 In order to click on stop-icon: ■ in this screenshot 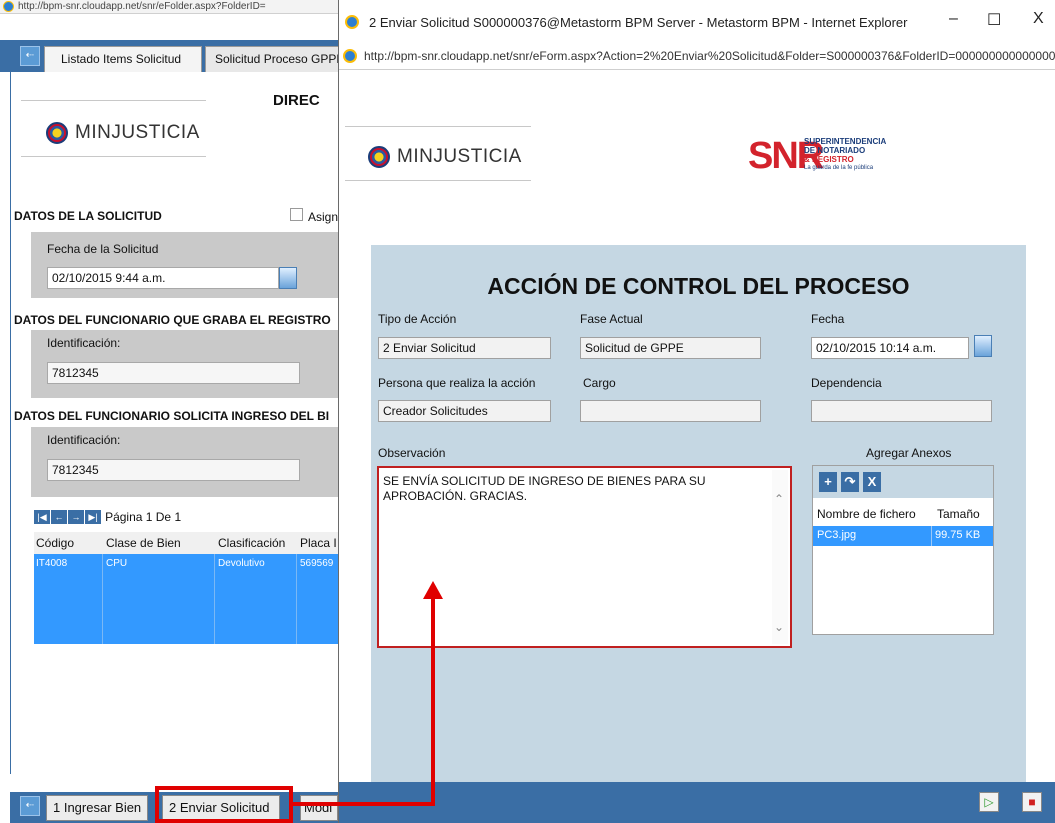, I will do `click(1032, 802)`.